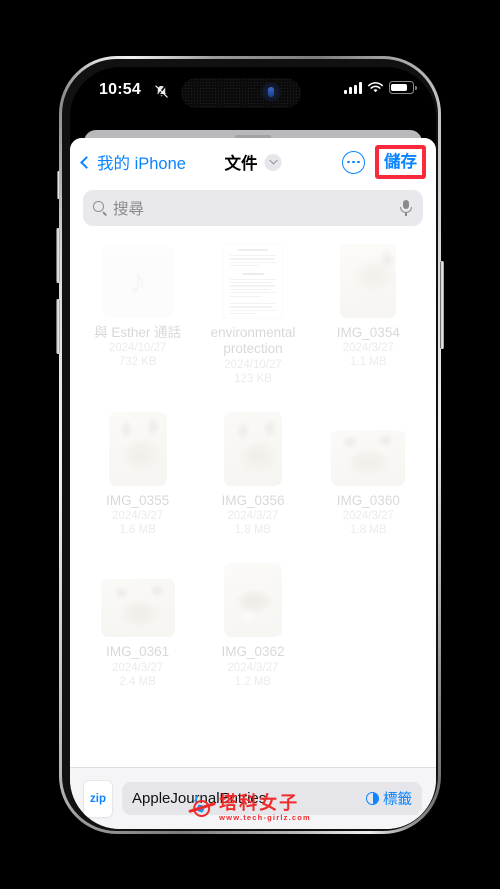 This screenshot has height=889, width=500. Describe the element at coordinates (138, 332) in the screenshot. I see `file-name: 與 Esther 通話` at that location.